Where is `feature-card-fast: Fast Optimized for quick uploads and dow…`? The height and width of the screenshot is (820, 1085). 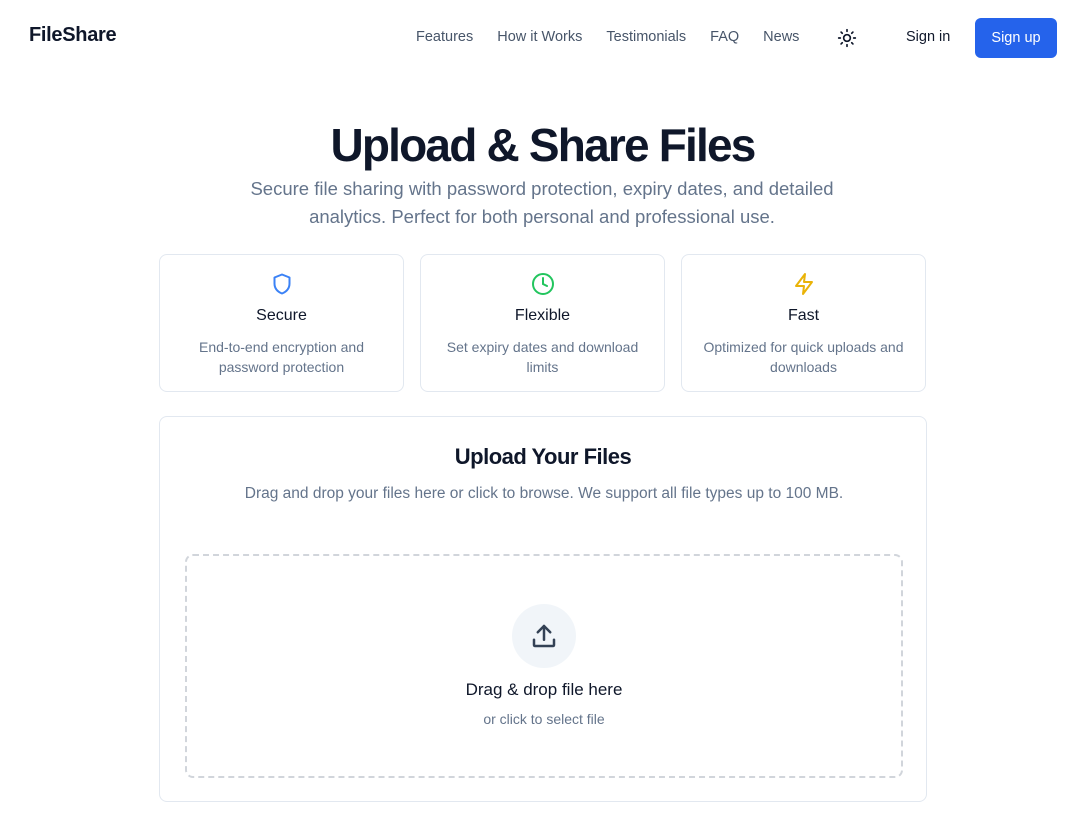
feature-card-fast: Fast Optimized for quick uploads and dow… is located at coordinates (803, 323).